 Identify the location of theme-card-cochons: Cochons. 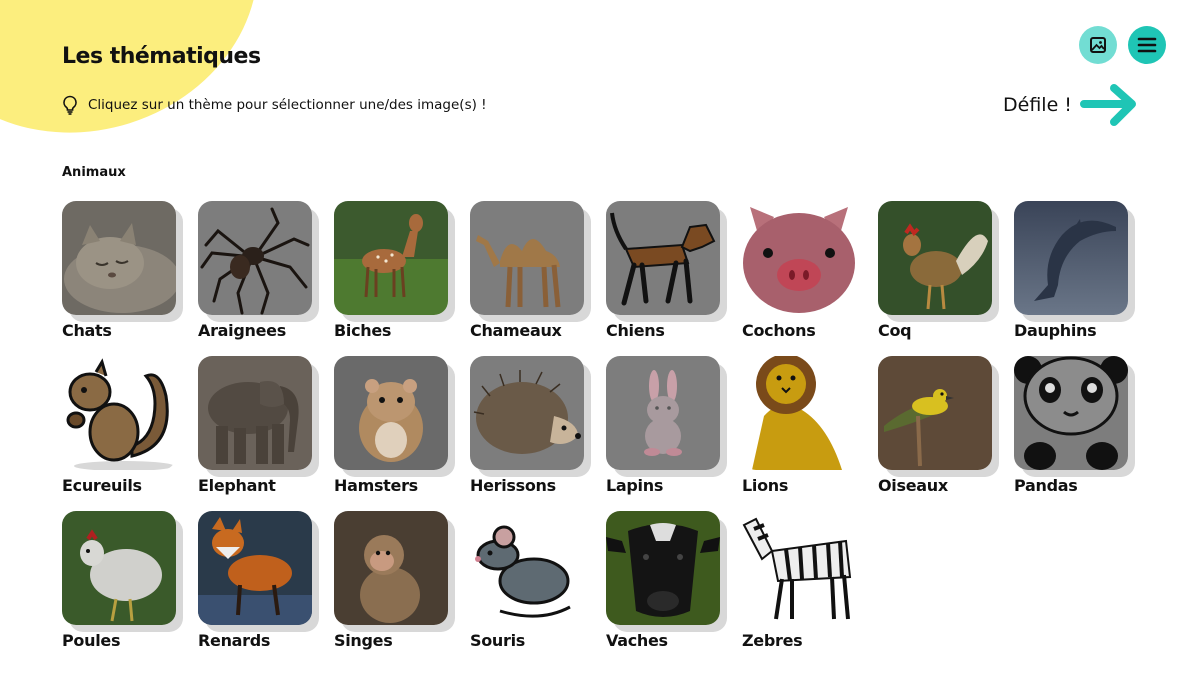
(799, 270).